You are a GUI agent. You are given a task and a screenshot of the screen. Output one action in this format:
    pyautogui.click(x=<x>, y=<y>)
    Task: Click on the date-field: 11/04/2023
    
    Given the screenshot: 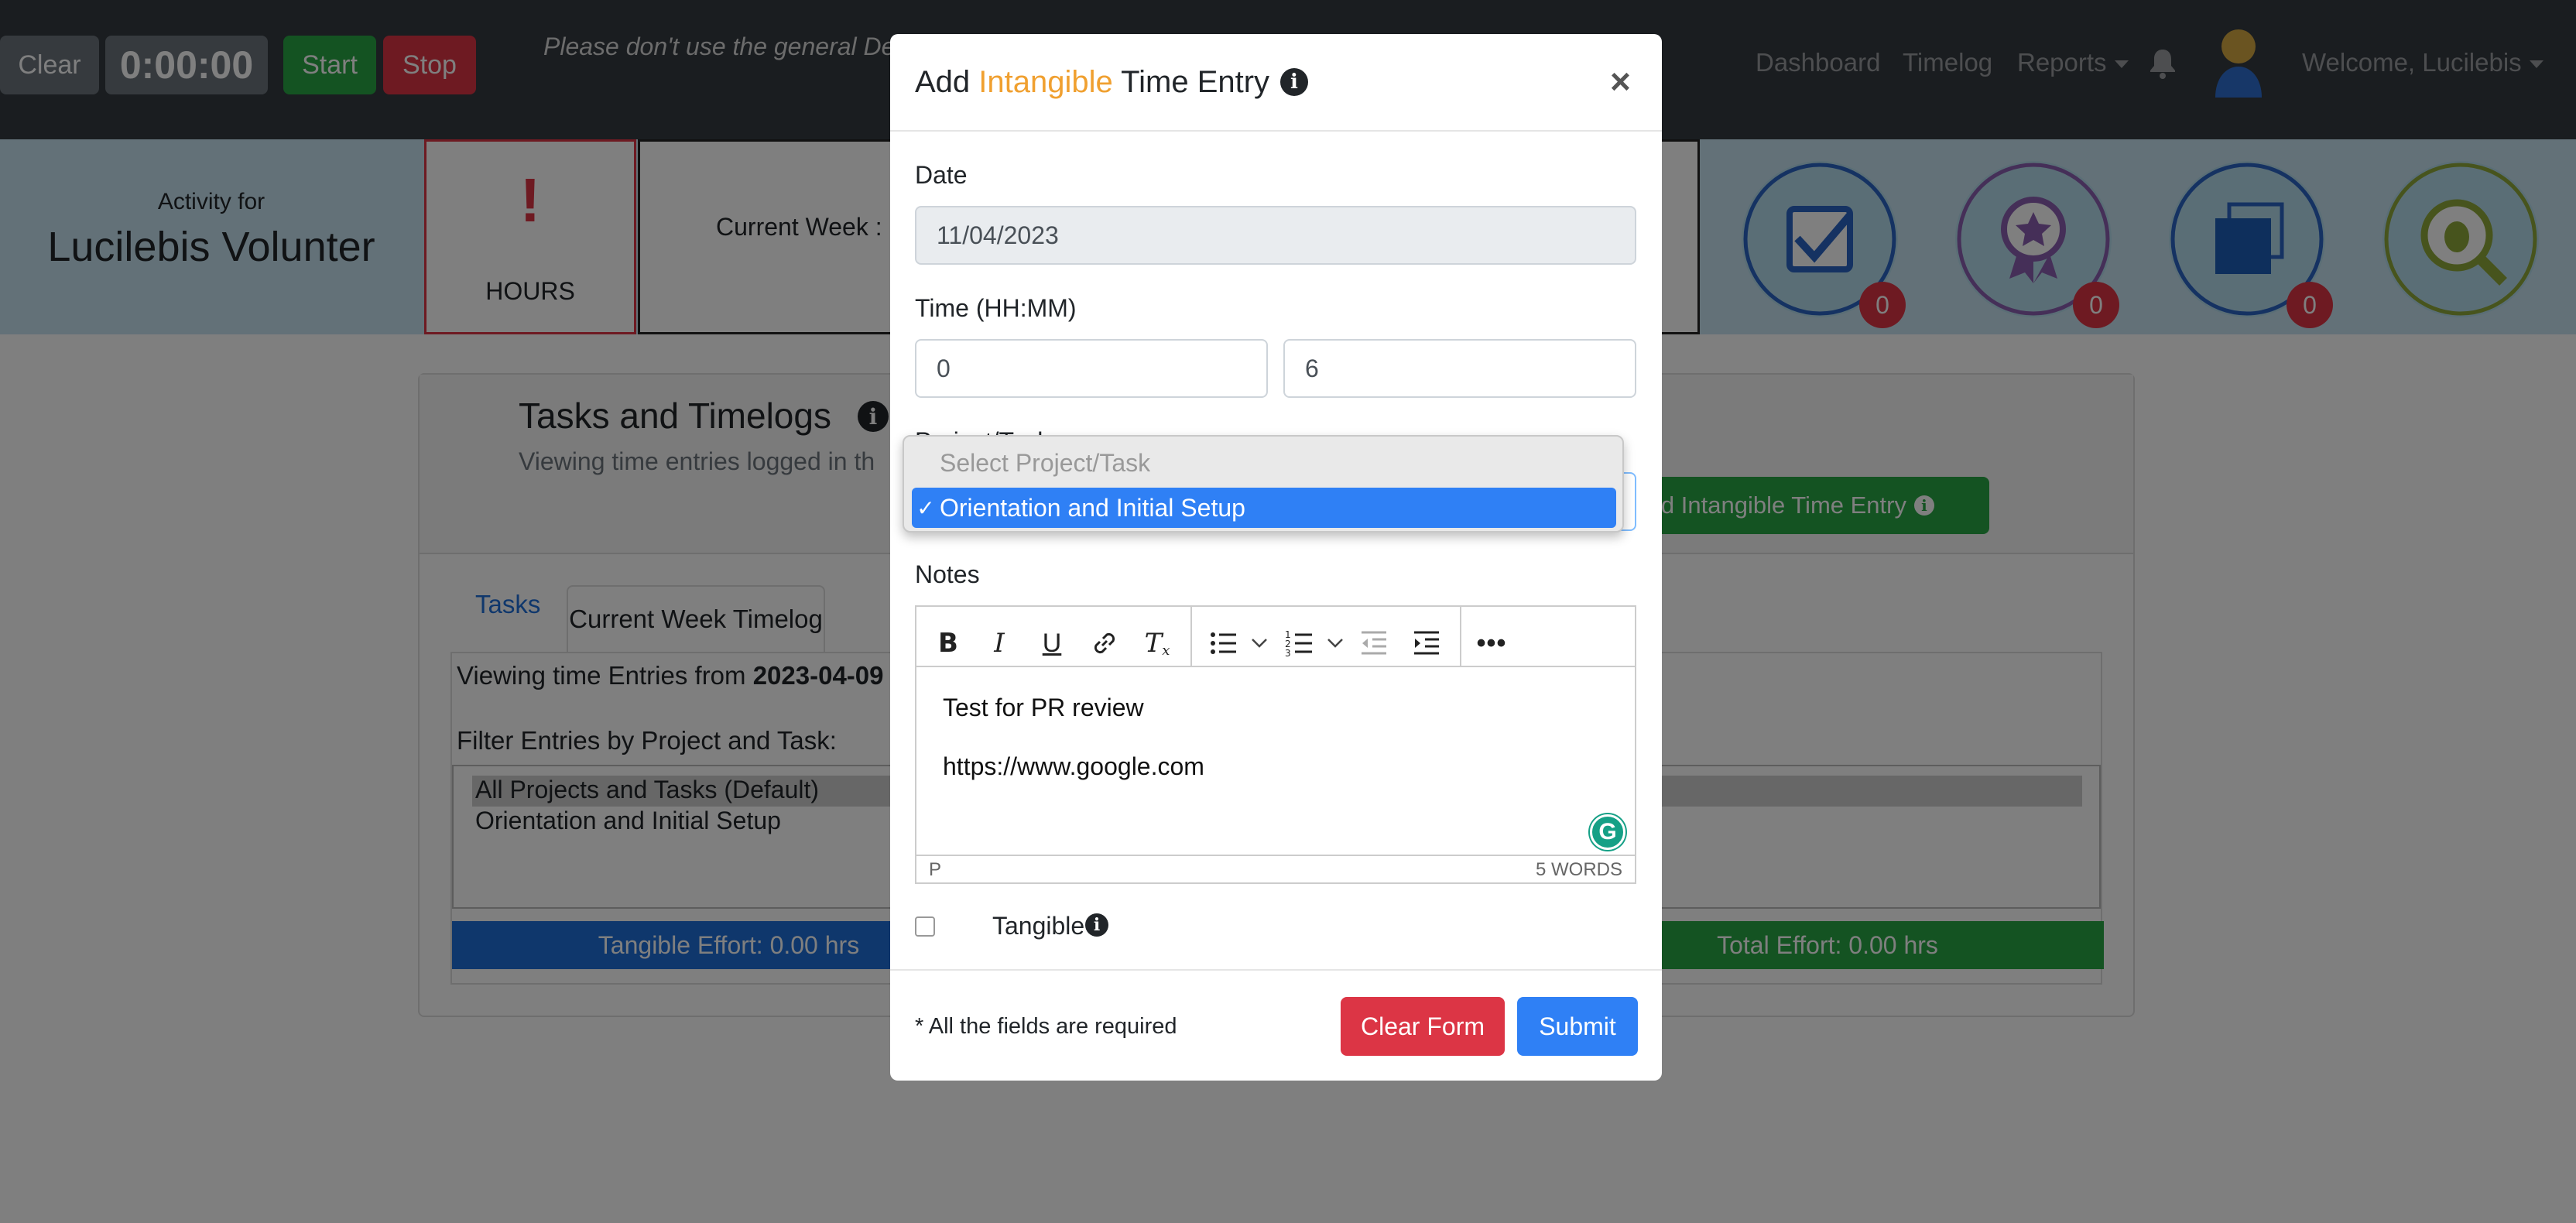 What is the action you would take?
    pyautogui.click(x=1275, y=235)
    